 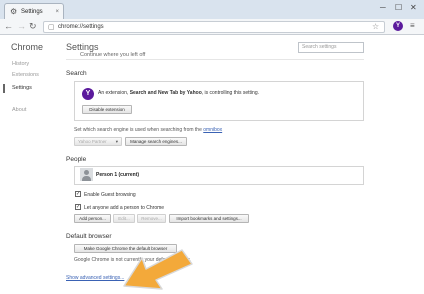 I want to click on maximize-icon: ☐, so click(x=398, y=8).